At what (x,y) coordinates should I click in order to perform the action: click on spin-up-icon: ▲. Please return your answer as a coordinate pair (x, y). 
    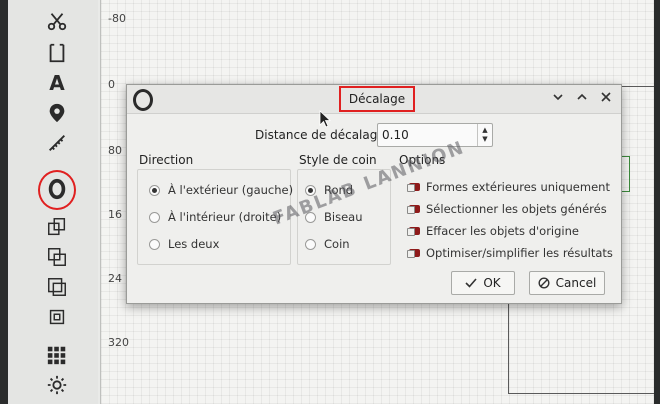
    Looking at the image, I should click on (484, 130).